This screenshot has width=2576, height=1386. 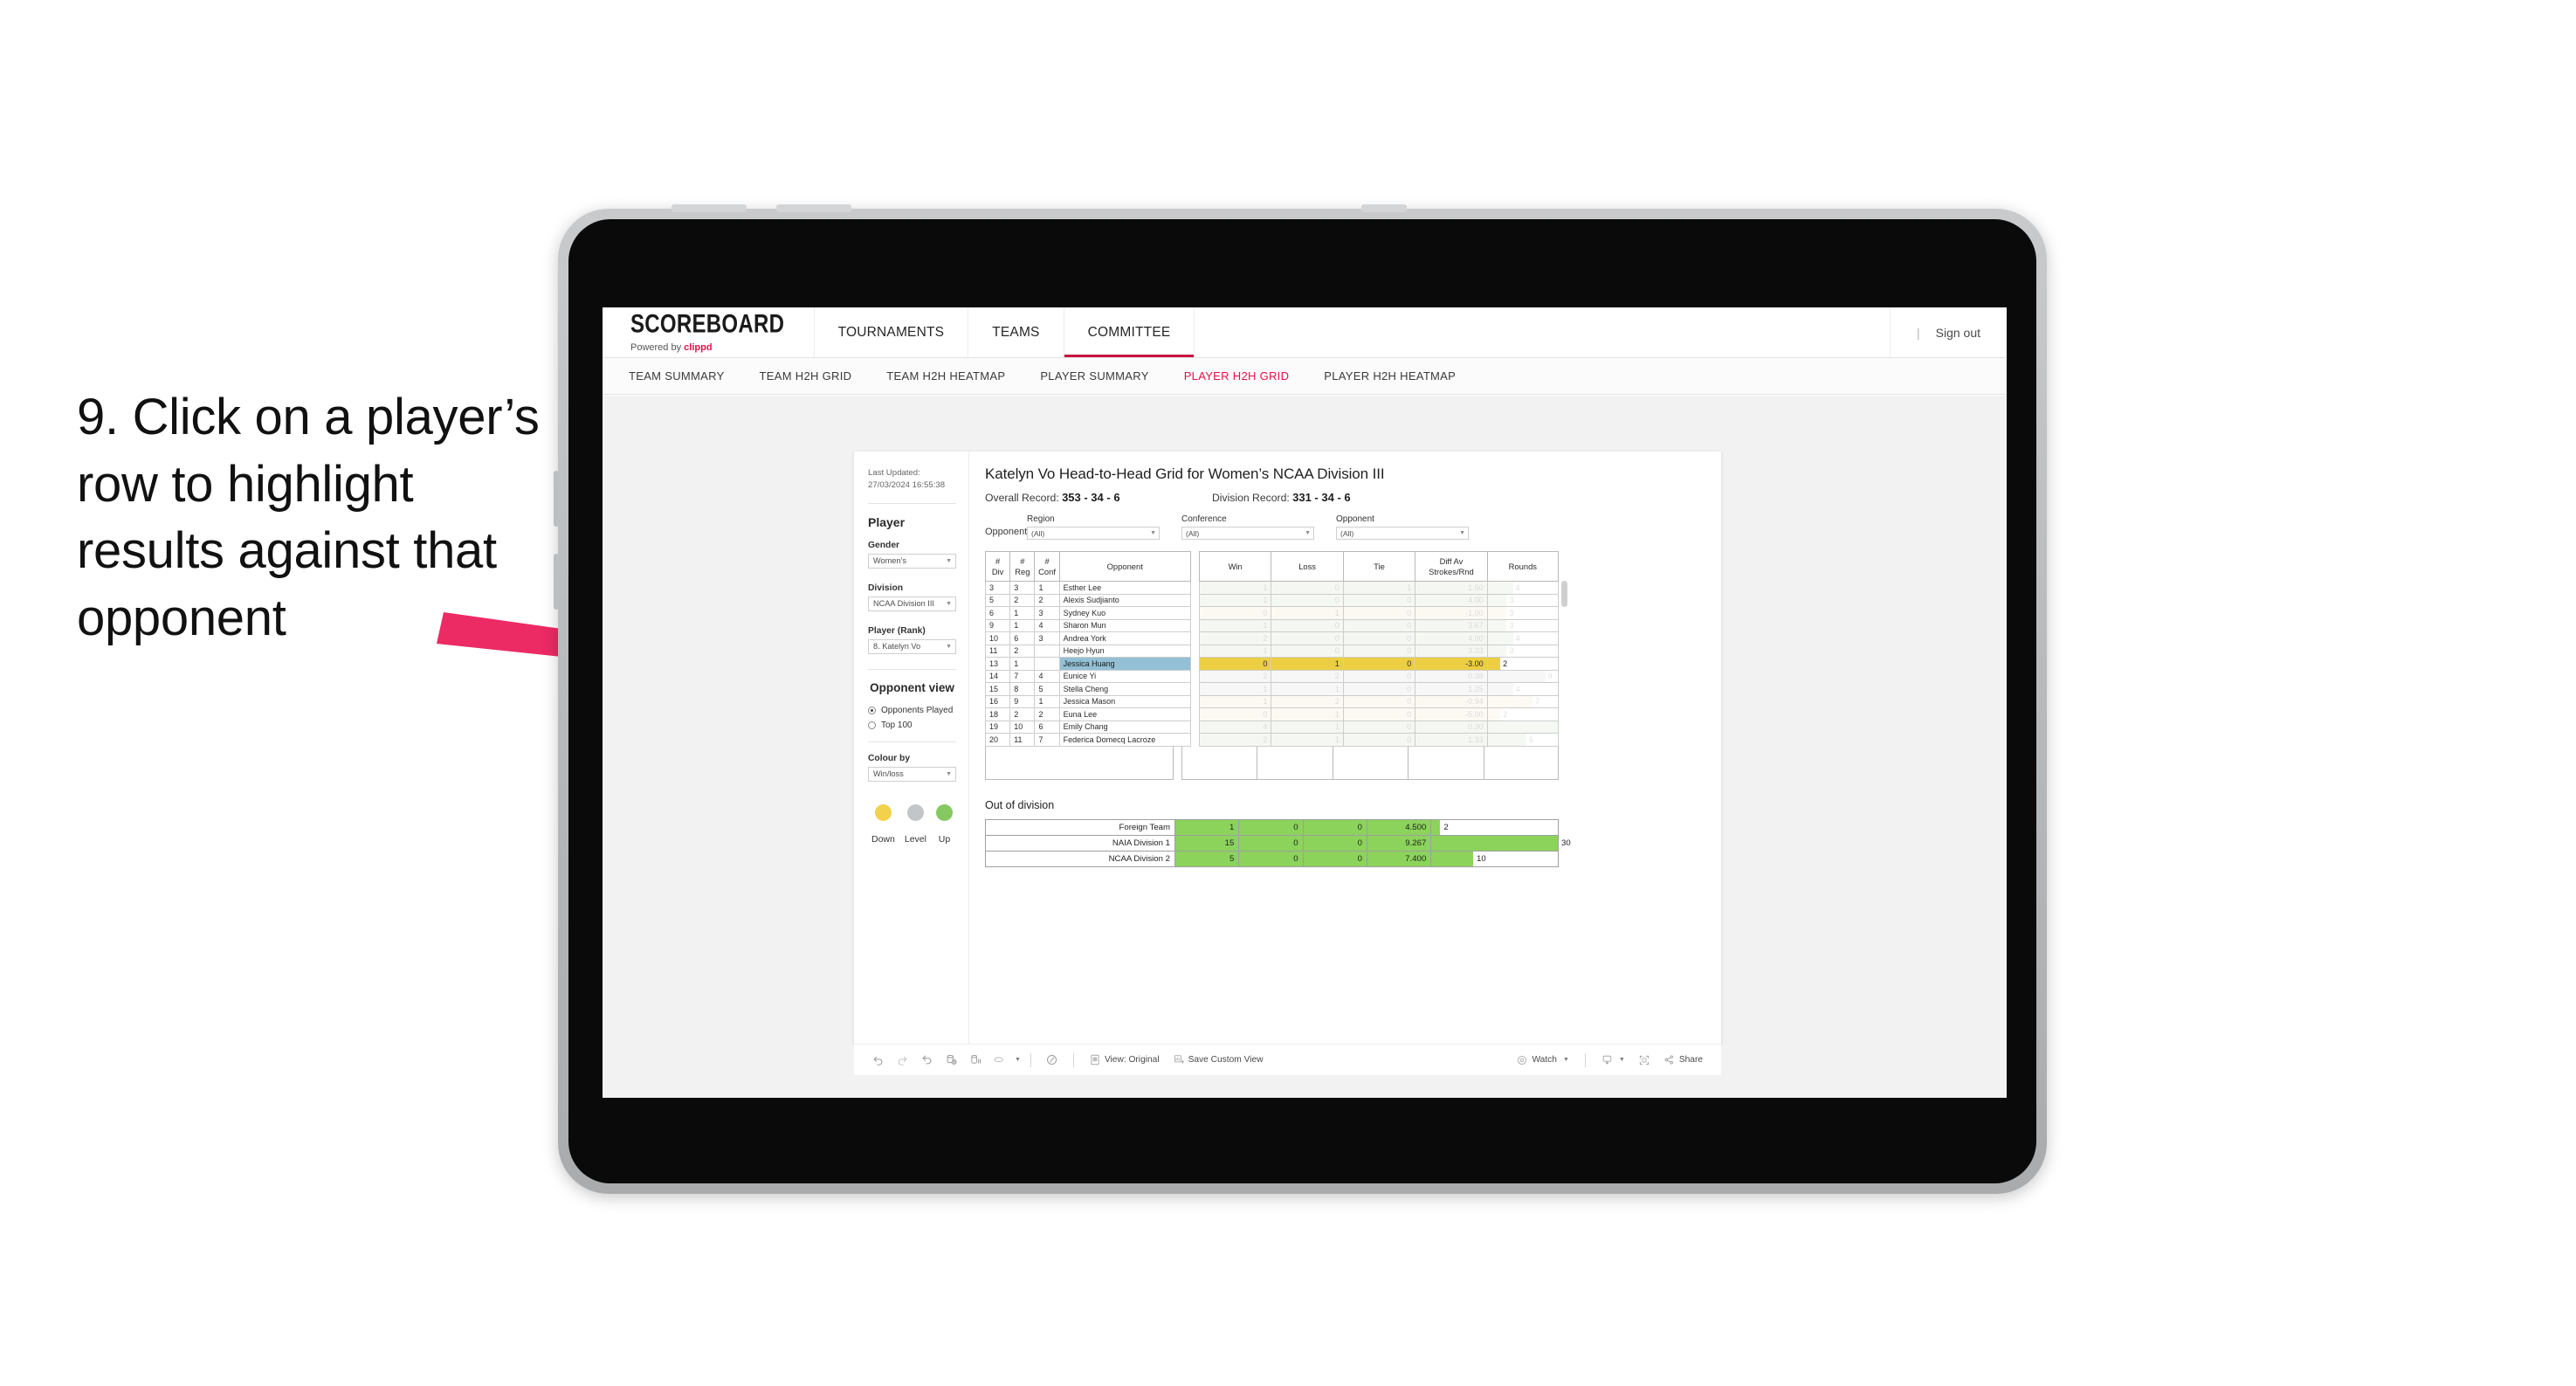 What do you see at coordinates (1207, 858) in the screenshot?
I see `ood-win: 5` at bounding box center [1207, 858].